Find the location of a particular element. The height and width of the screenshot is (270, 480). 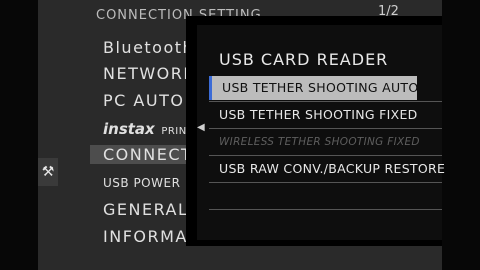

menu-item-information: INFORMA is located at coordinates (145, 236).